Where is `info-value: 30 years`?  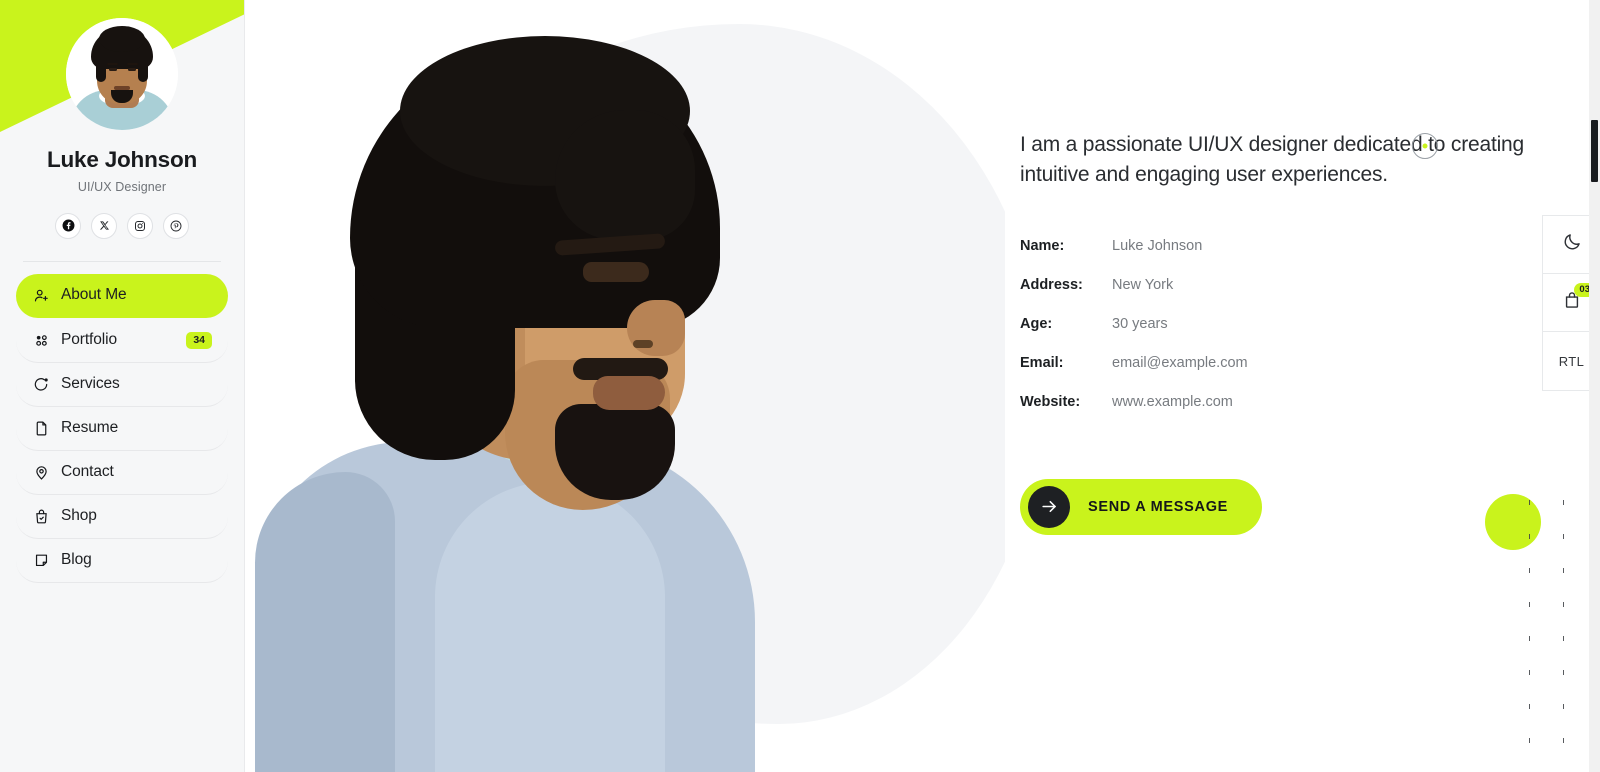 info-value: 30 years is located at coordinates (1140, 323).